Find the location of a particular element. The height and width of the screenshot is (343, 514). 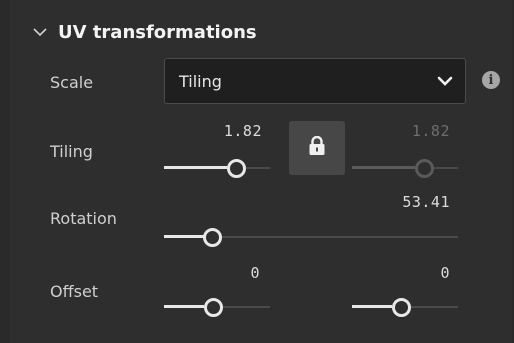

lock-icon is located at coordinates (317, 147).